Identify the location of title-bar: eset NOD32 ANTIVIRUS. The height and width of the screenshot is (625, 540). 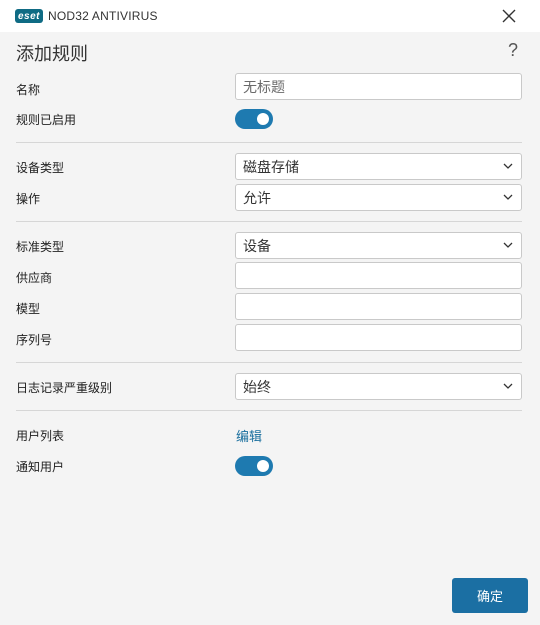
(270, 16).